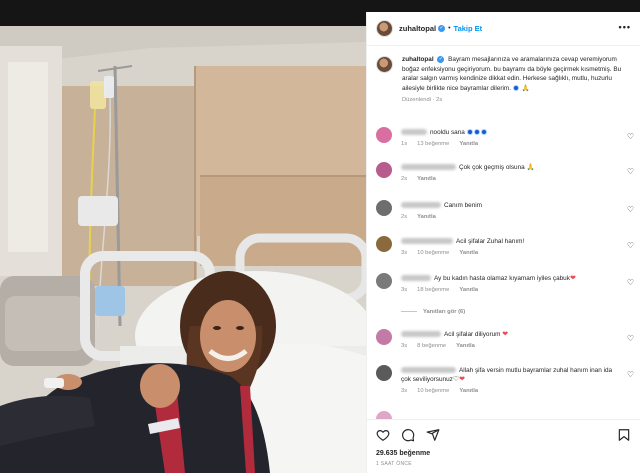  I want to click on comment-likes: 8 beğenme, so click(431, 346).